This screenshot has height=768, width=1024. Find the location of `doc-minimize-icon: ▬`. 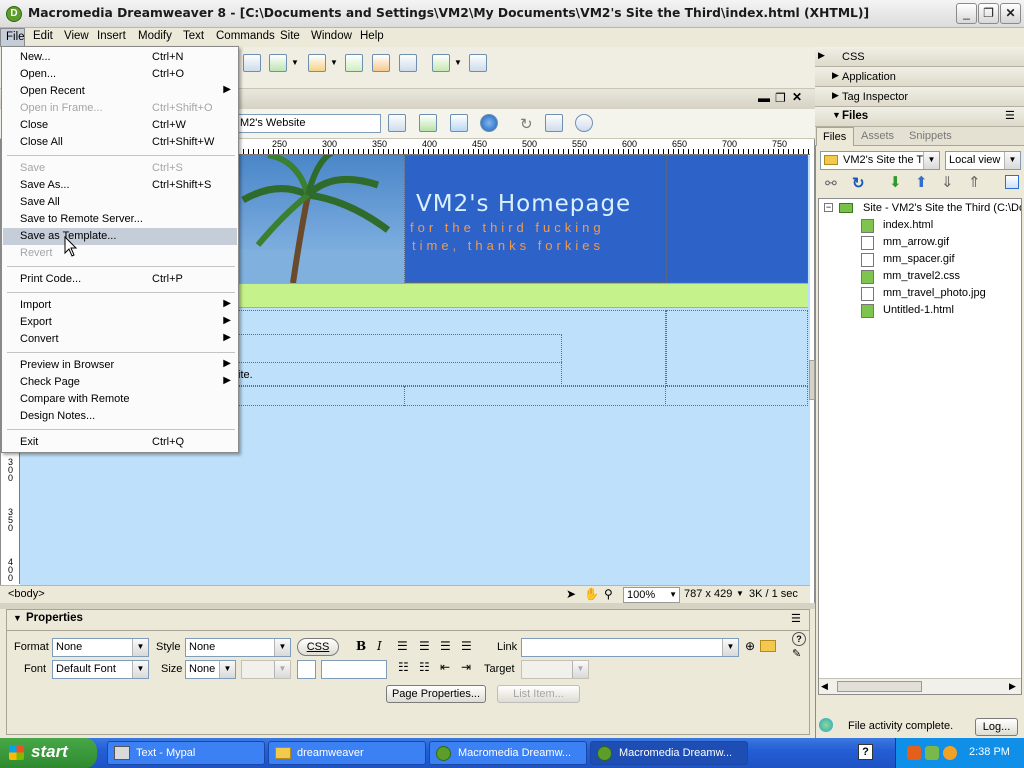

doc-minimize-icon: ▬ is located at coordinates (764, 98).